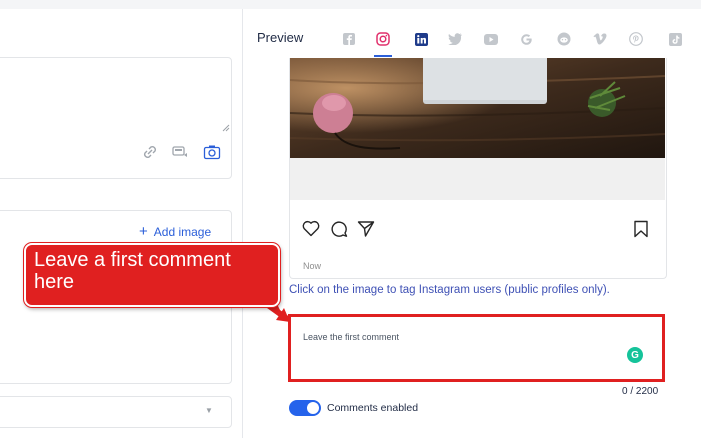 The width and height of the screenshot is (701, 438). I want to click on instagram-icon, so click(383, 39).